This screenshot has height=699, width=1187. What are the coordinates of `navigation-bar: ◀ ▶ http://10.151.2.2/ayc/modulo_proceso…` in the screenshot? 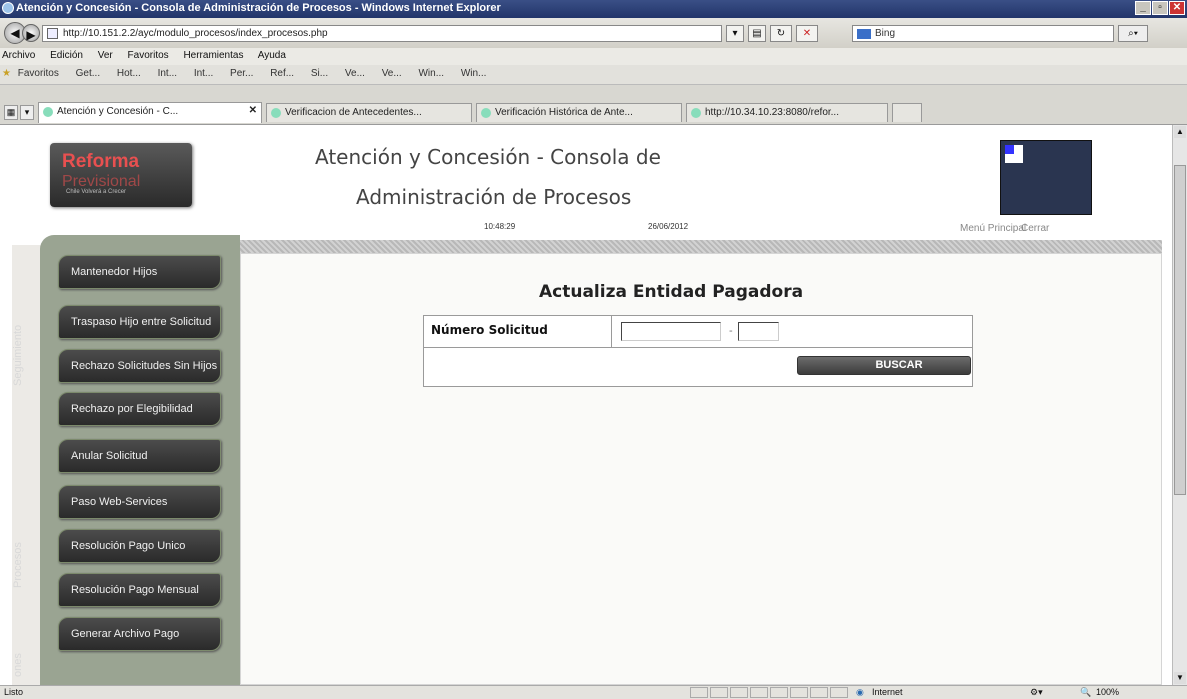 It's located at (593, 33).